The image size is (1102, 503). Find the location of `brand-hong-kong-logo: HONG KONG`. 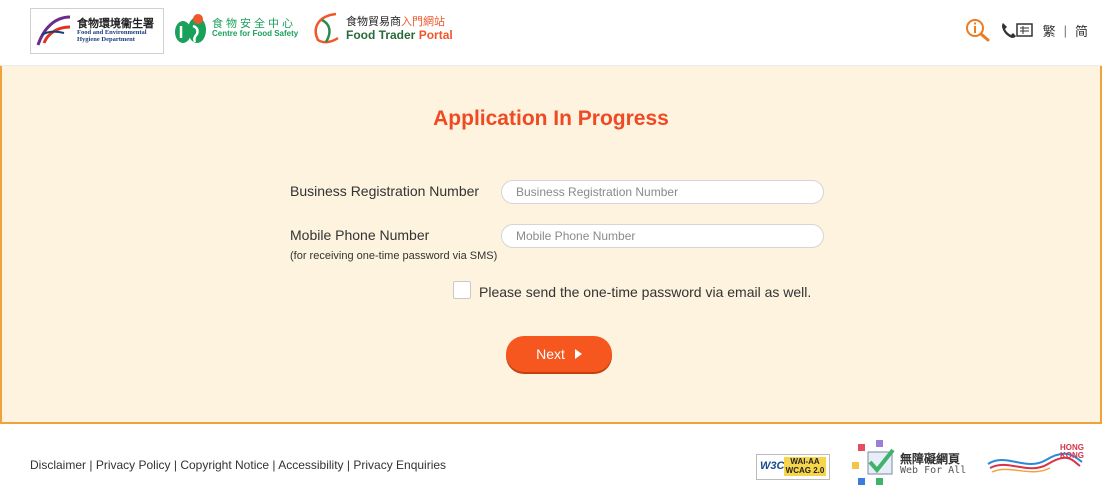

brand-hong-kong-logo: HONG KONG is located at coordinates (1035, 462).